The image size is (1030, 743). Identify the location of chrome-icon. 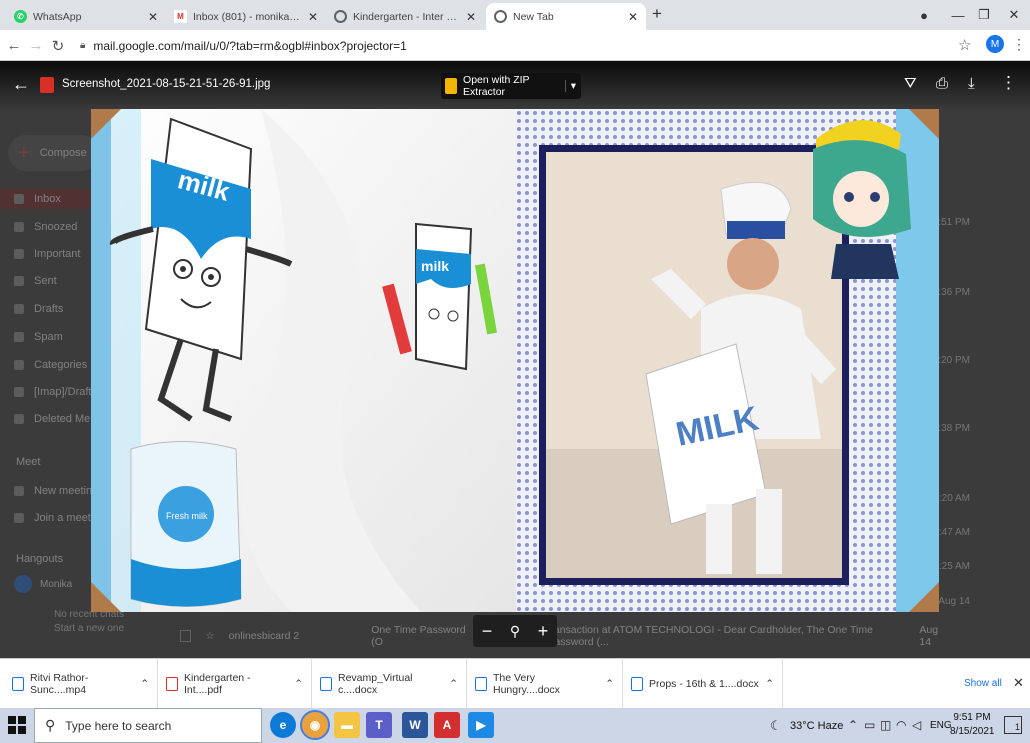
(500, 16).